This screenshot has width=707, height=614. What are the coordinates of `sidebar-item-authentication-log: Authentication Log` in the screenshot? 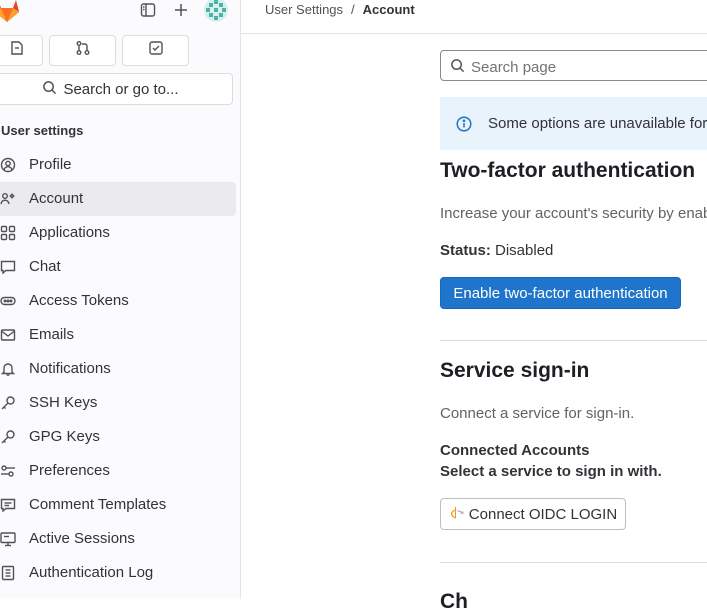 It's located at (120, 573).